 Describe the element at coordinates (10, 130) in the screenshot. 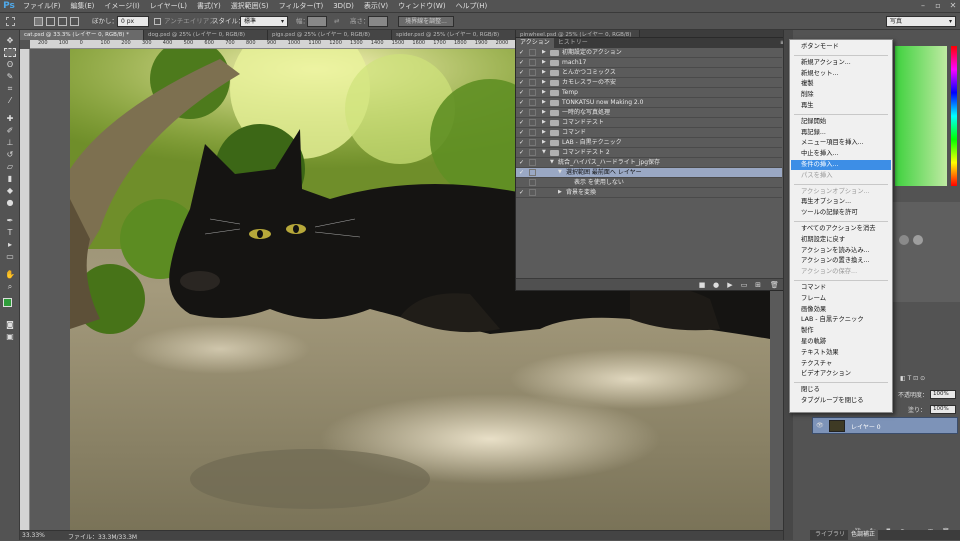

I see `brush-tool-icon: ✐` at that location.